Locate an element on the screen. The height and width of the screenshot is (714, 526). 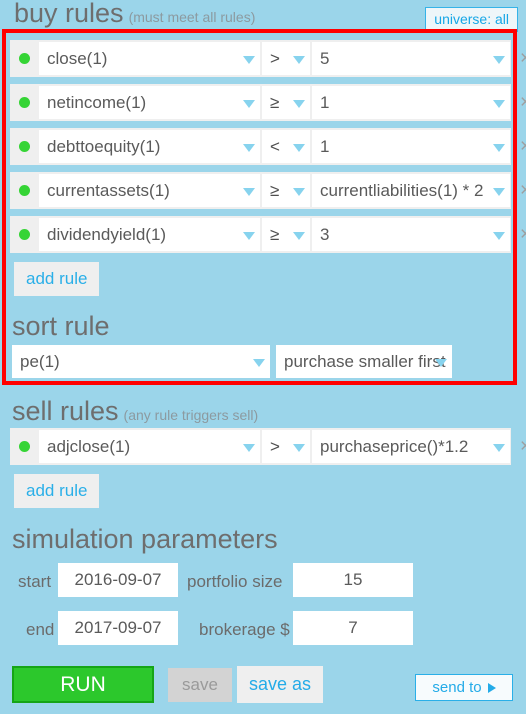
end-date-field: 2017-09-07 is located at coordinates (118, 628).